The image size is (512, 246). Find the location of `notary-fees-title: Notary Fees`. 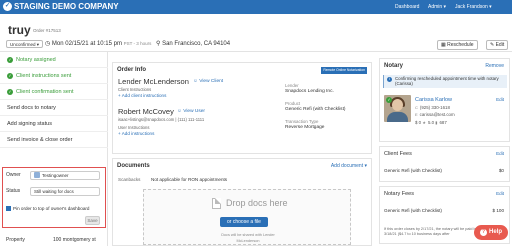

notary-fees-title: Notary Fees is located at coordinates (399, 194).